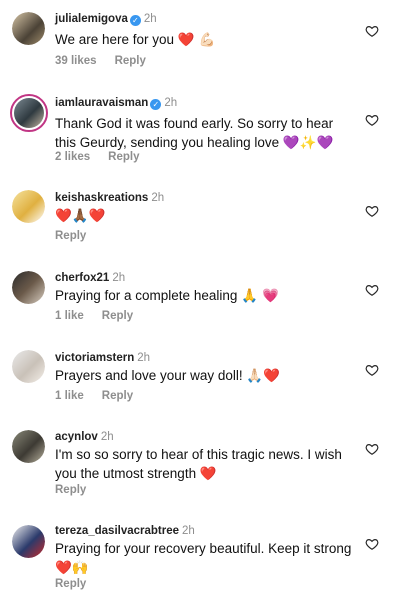  Describe the element at coordinates (82, 278) in the screenshot. I see `comment-username: cherfox21` at that location.